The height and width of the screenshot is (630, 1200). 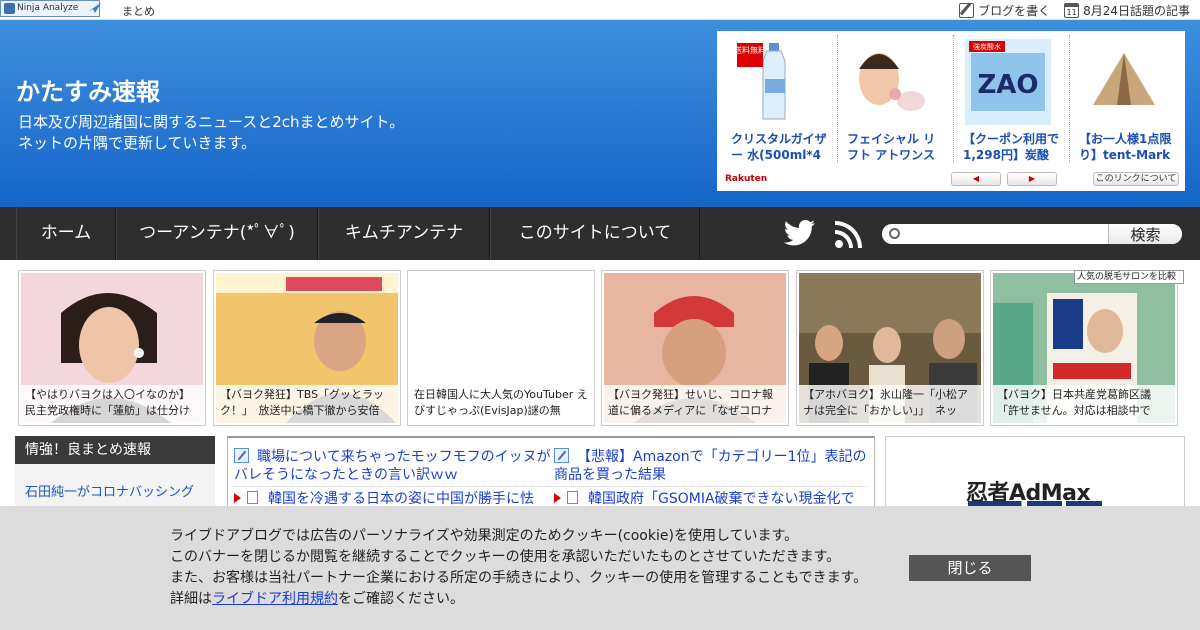 What do you see at coordinates (800, 233) in the screenshot?
I see `twitter-icon` at bounding box center [800, 233].